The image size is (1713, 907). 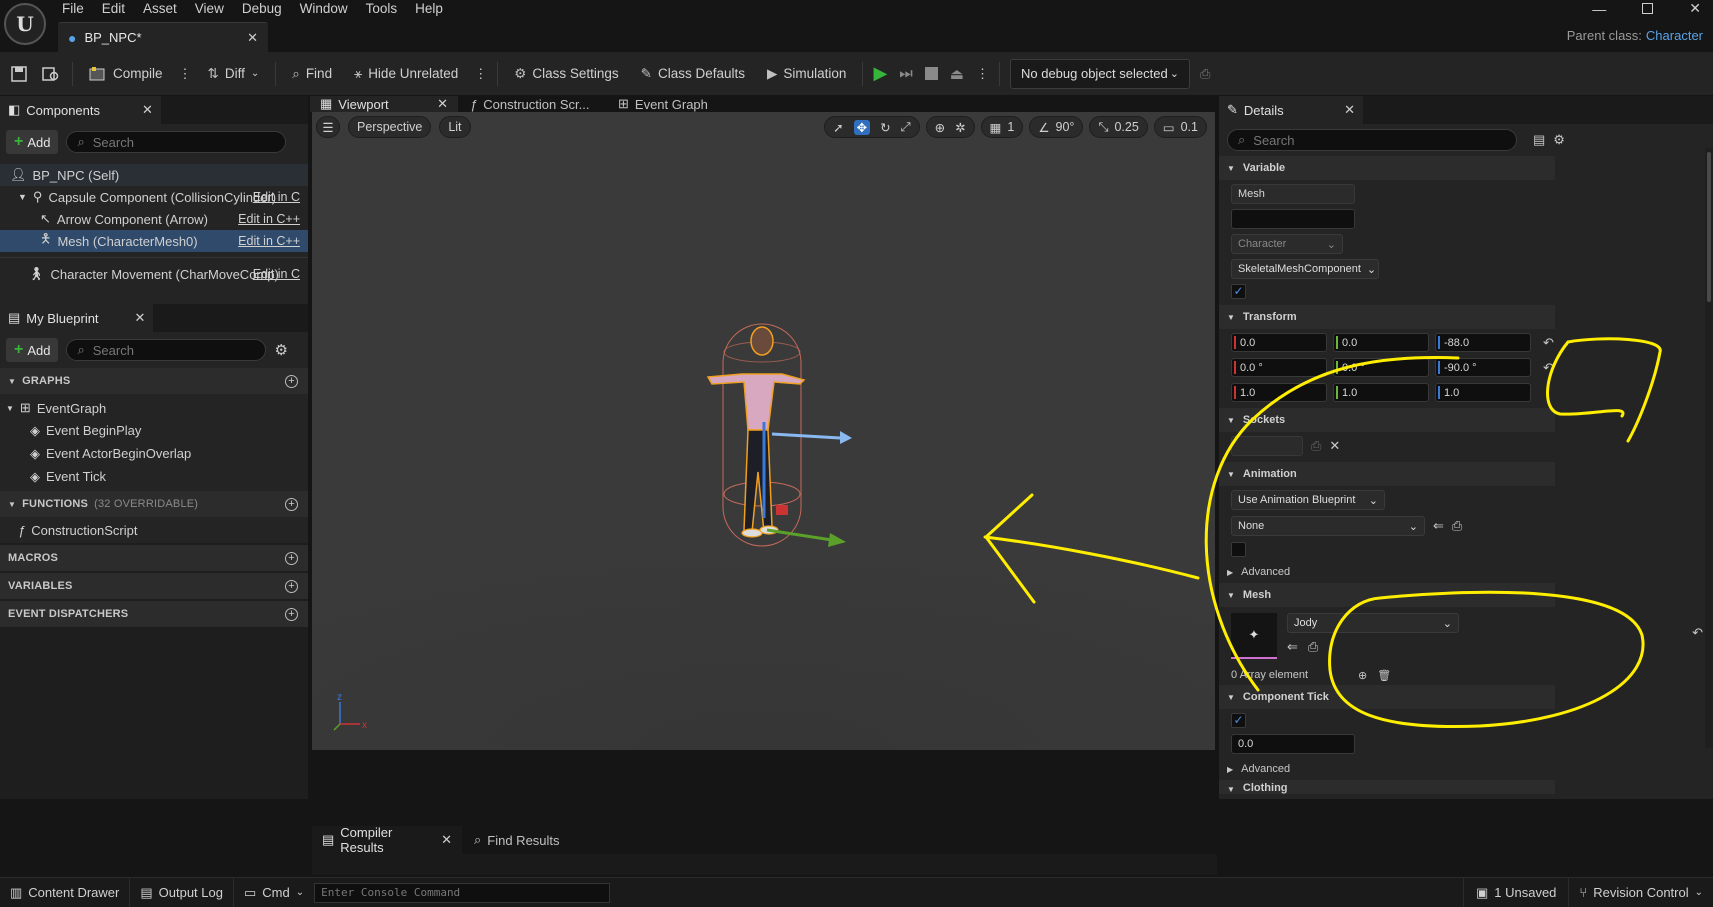 I want to click on save-icon, so click(x=19, y=73).